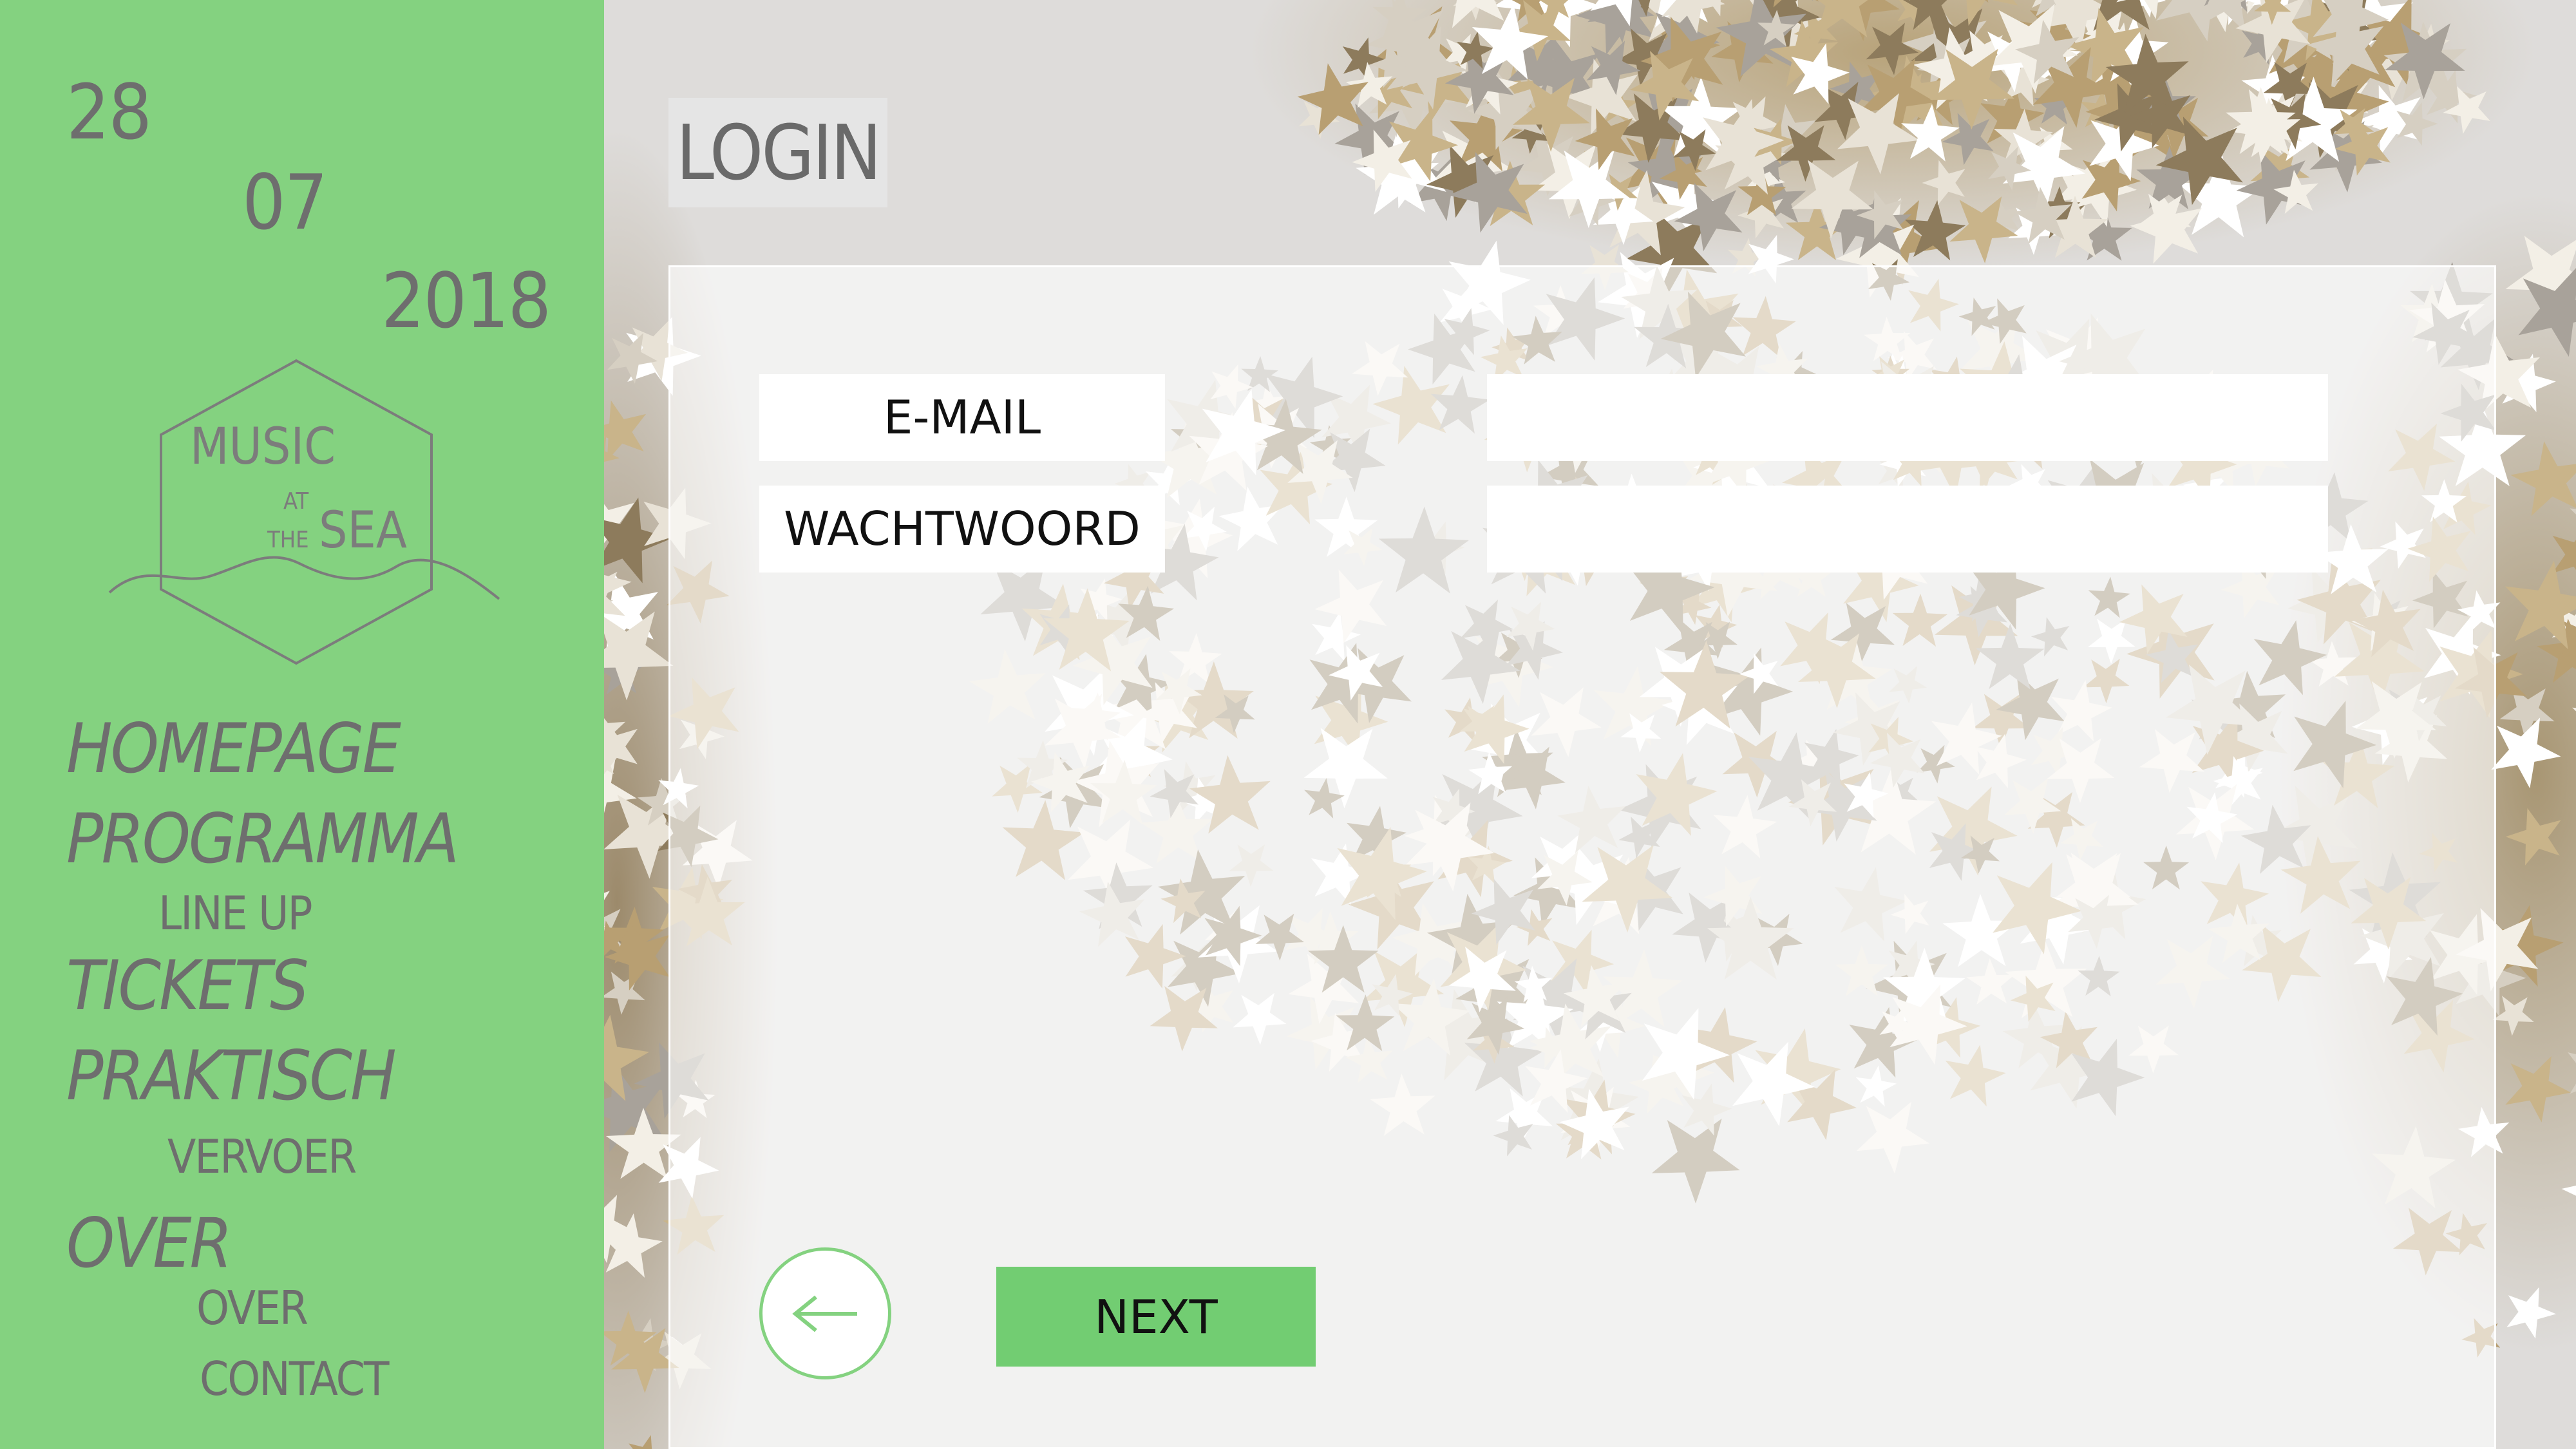 Image resolution: width=2576 pixels, height=1449 pixels. I want to click on nav-item-tickets: TICKETS, so click(187, 986).